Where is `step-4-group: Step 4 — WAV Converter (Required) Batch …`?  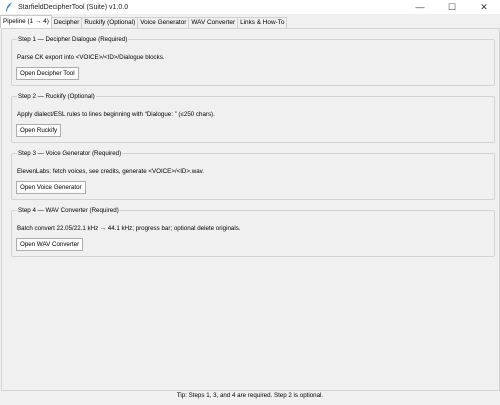
step-4-group: Step 4 — WAV Converter (Required) Batch … is located at coordinates (253, 231).